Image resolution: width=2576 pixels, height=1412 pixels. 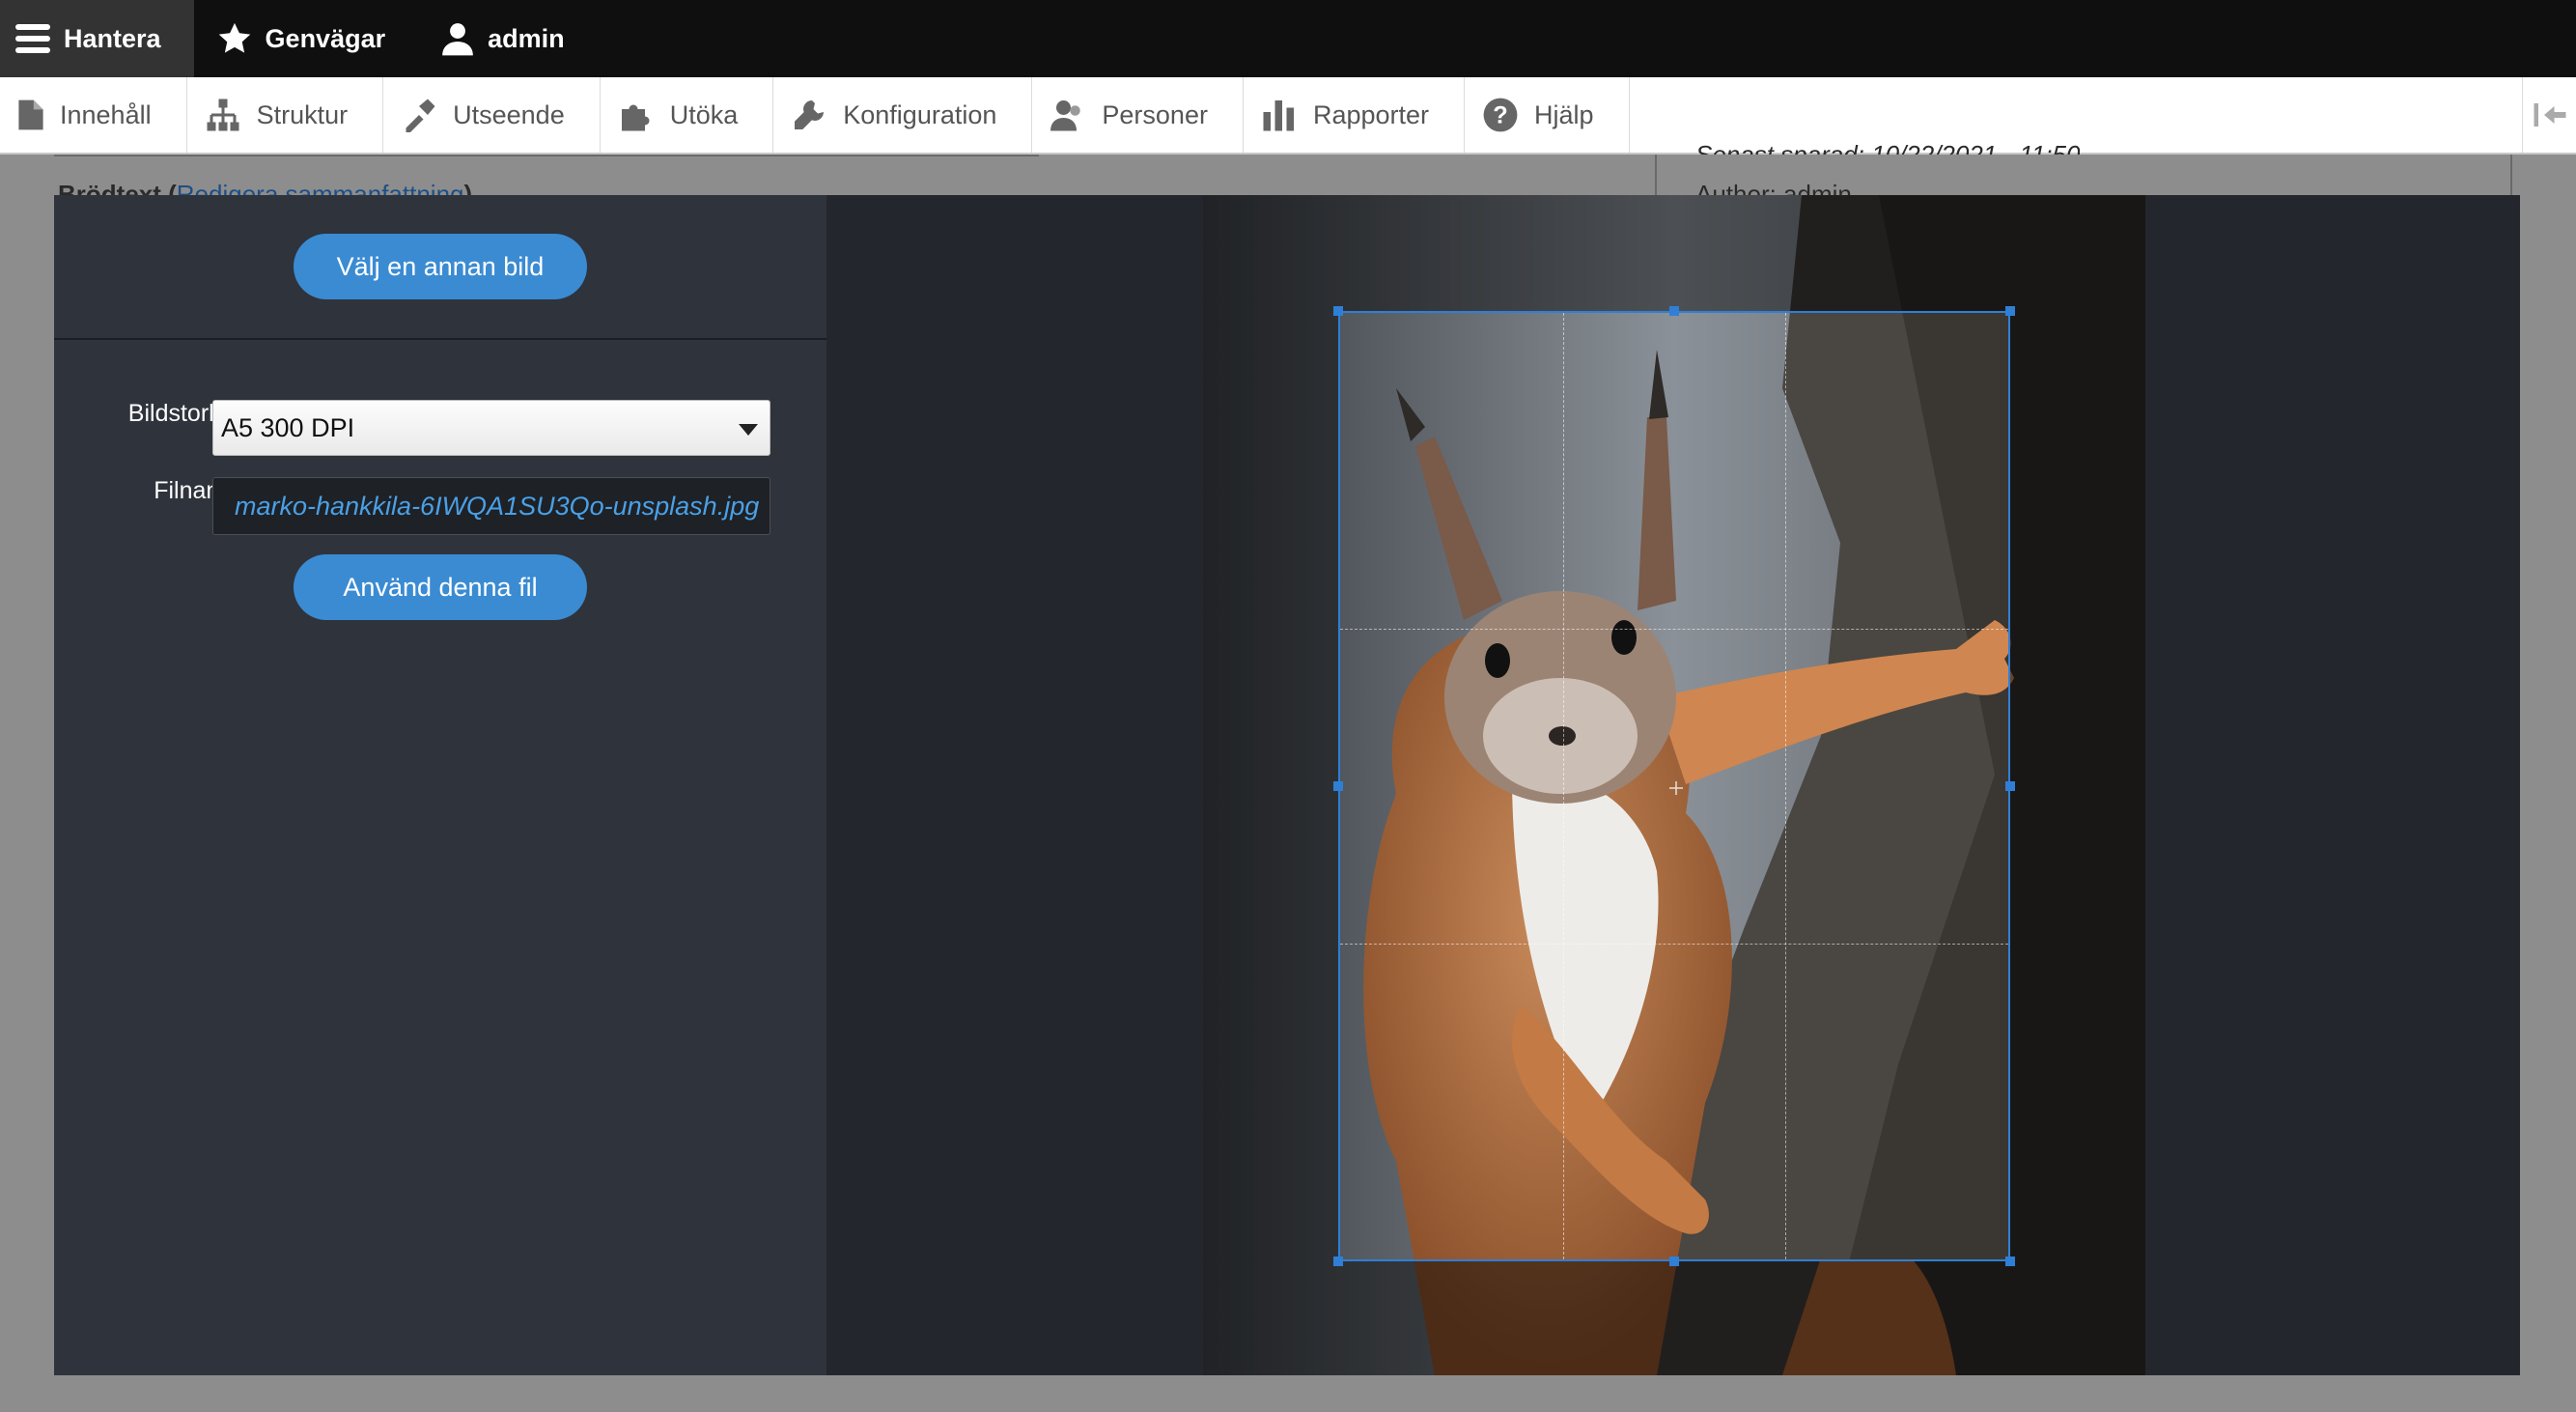 I want to click on crop-handle-left, so click(x=1338, y=786).